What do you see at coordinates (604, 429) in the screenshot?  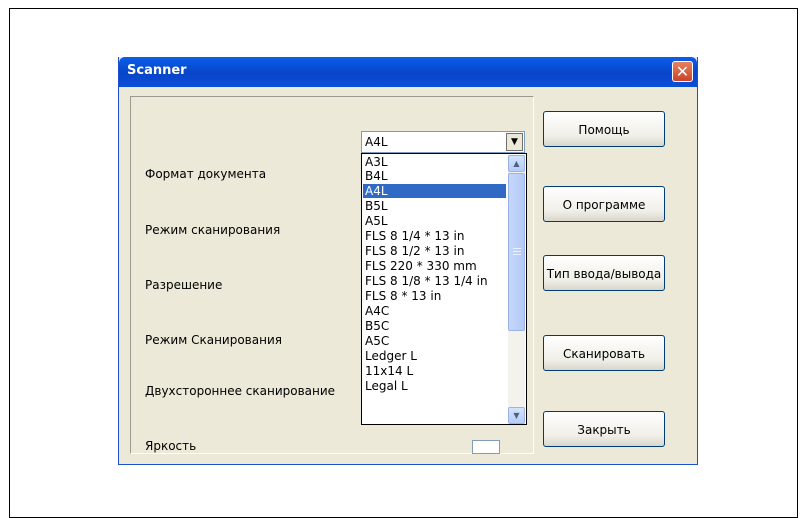 I see `close-button: Закрыть` at bounding box center [604, 429].